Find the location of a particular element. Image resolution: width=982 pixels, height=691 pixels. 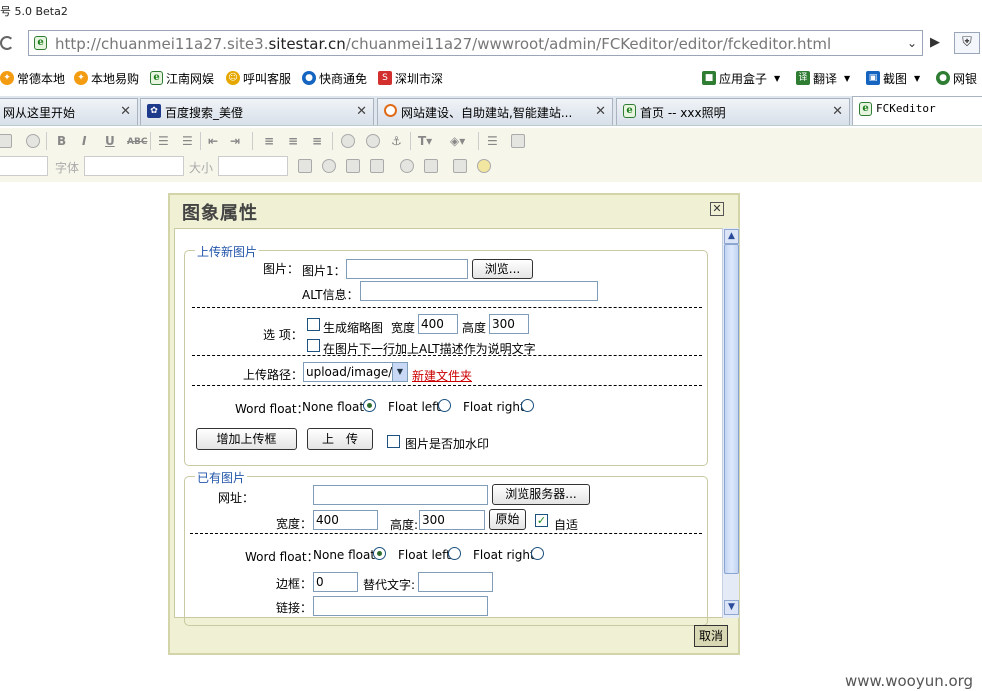

media-icon is located at coordinates (353, 166).